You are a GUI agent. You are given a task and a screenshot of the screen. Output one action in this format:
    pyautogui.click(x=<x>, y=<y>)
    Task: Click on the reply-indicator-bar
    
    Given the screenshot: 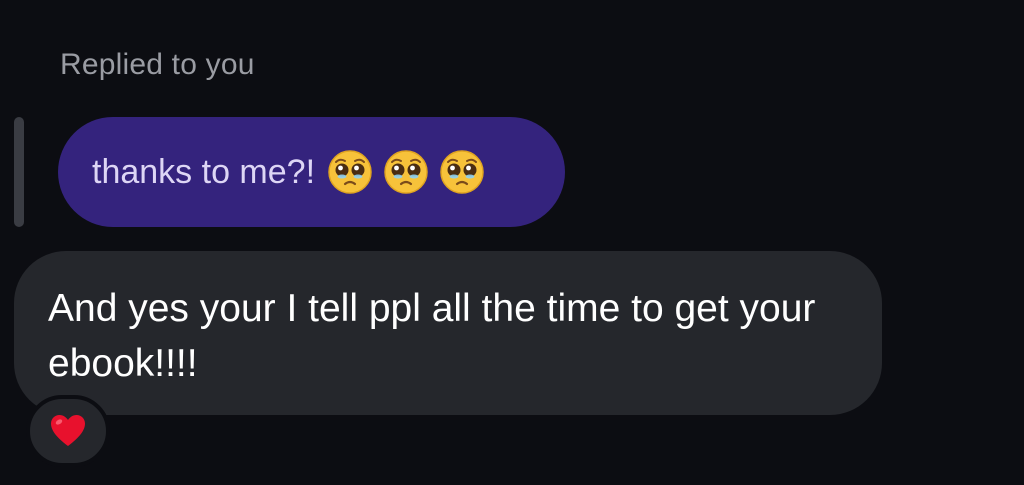 What is the action you would take?
    pyautogui.click(x=19, y=172)
    